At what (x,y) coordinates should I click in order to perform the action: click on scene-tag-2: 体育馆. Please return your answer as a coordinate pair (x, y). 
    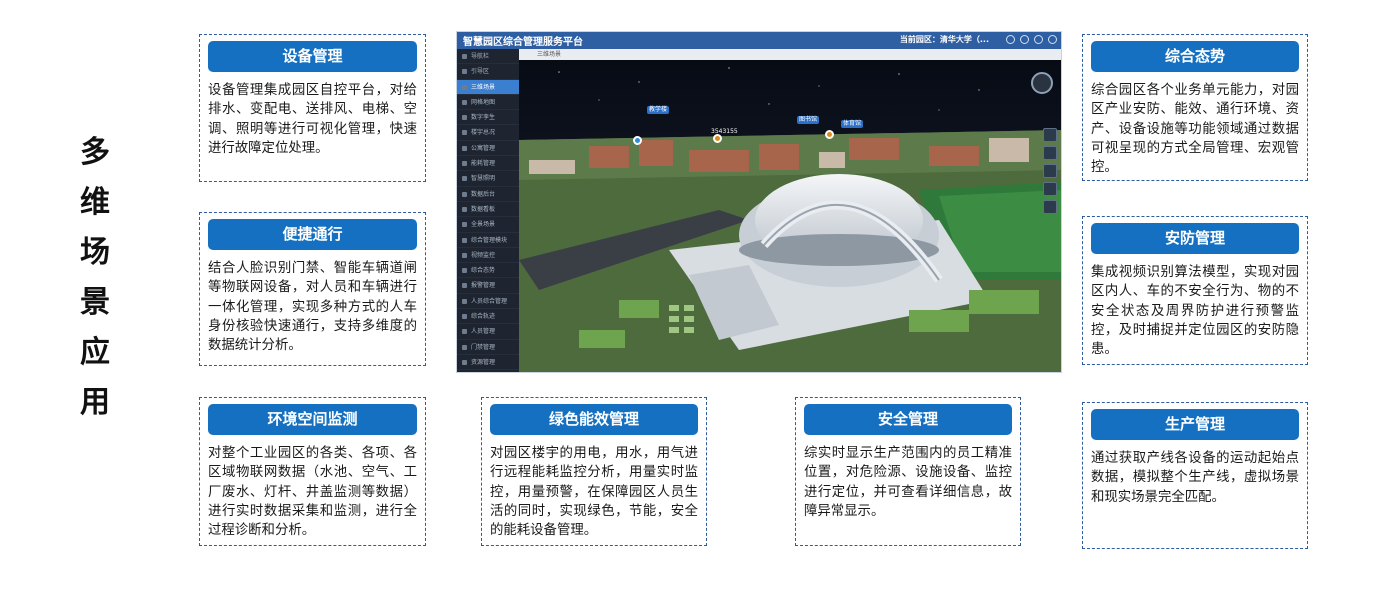
    Looking at the image, I should click on (852, 124).